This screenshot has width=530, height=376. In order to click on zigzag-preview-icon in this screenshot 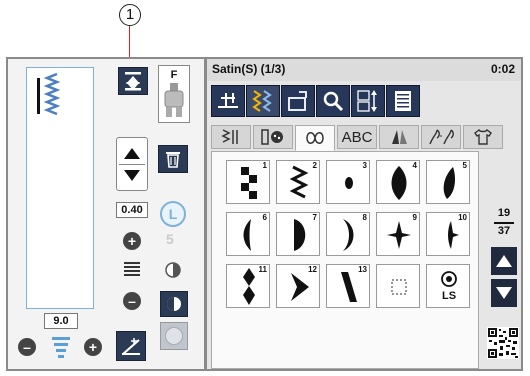, I will do `click(52, 94)`.